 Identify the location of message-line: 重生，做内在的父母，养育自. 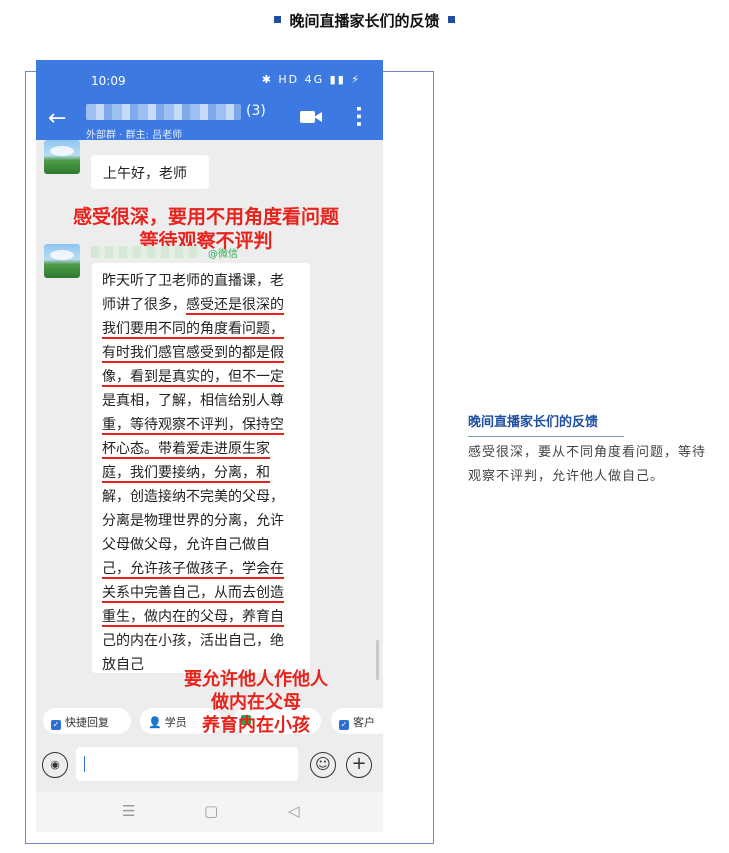
(201, 617).